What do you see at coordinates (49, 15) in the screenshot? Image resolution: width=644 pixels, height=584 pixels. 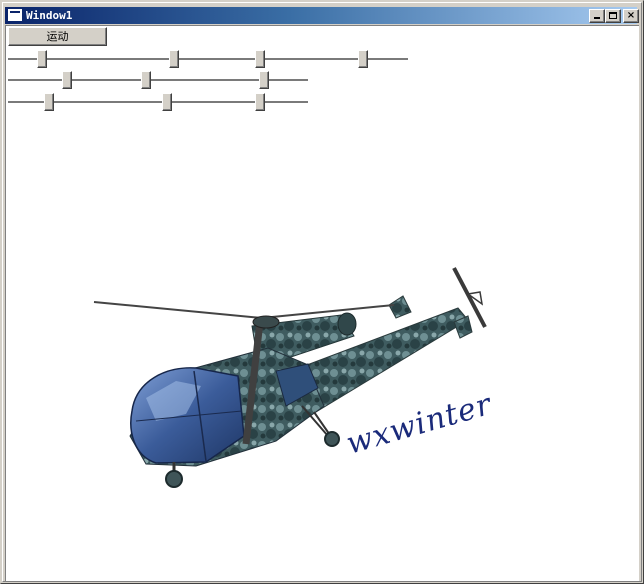 I see `window-title: Window1` at bounding box center [49, 15].